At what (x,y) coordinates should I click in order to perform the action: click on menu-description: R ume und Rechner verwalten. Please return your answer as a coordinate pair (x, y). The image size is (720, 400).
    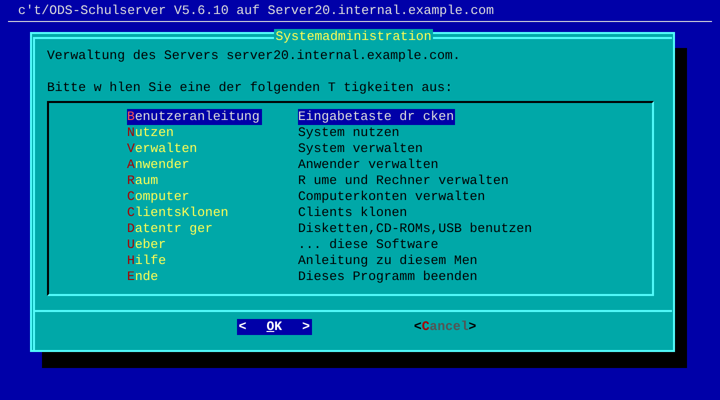
    Looking at the image, I should click on (403, 181).